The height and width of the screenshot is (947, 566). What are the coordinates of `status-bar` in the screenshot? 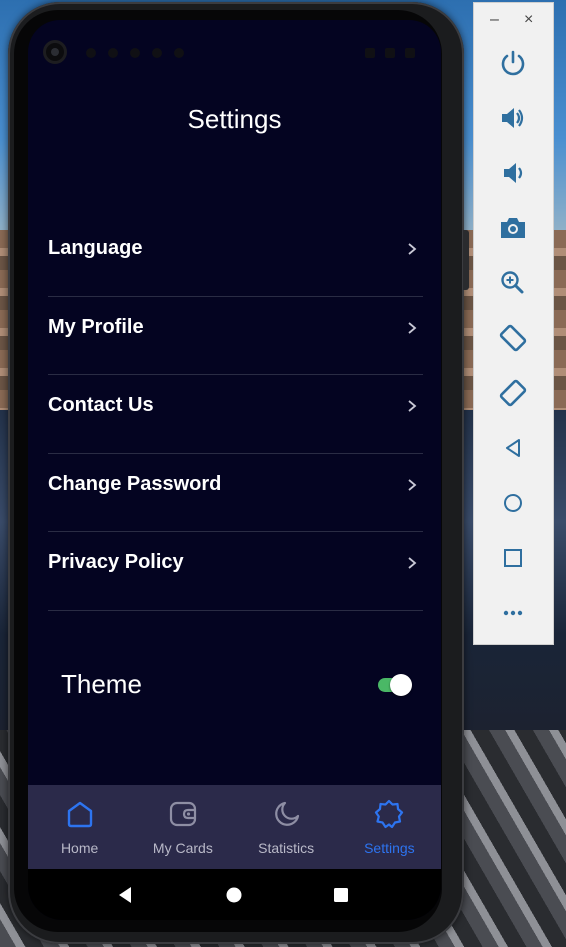 It's located at (234, 50).